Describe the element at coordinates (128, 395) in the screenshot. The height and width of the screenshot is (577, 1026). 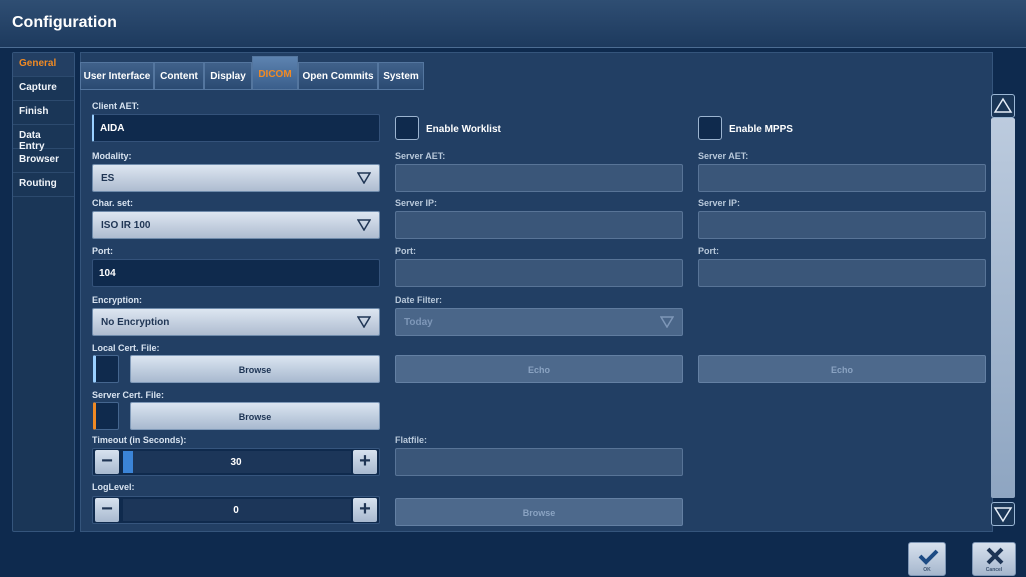
I see `server-cert-label: Server Cert. File:` at that location.